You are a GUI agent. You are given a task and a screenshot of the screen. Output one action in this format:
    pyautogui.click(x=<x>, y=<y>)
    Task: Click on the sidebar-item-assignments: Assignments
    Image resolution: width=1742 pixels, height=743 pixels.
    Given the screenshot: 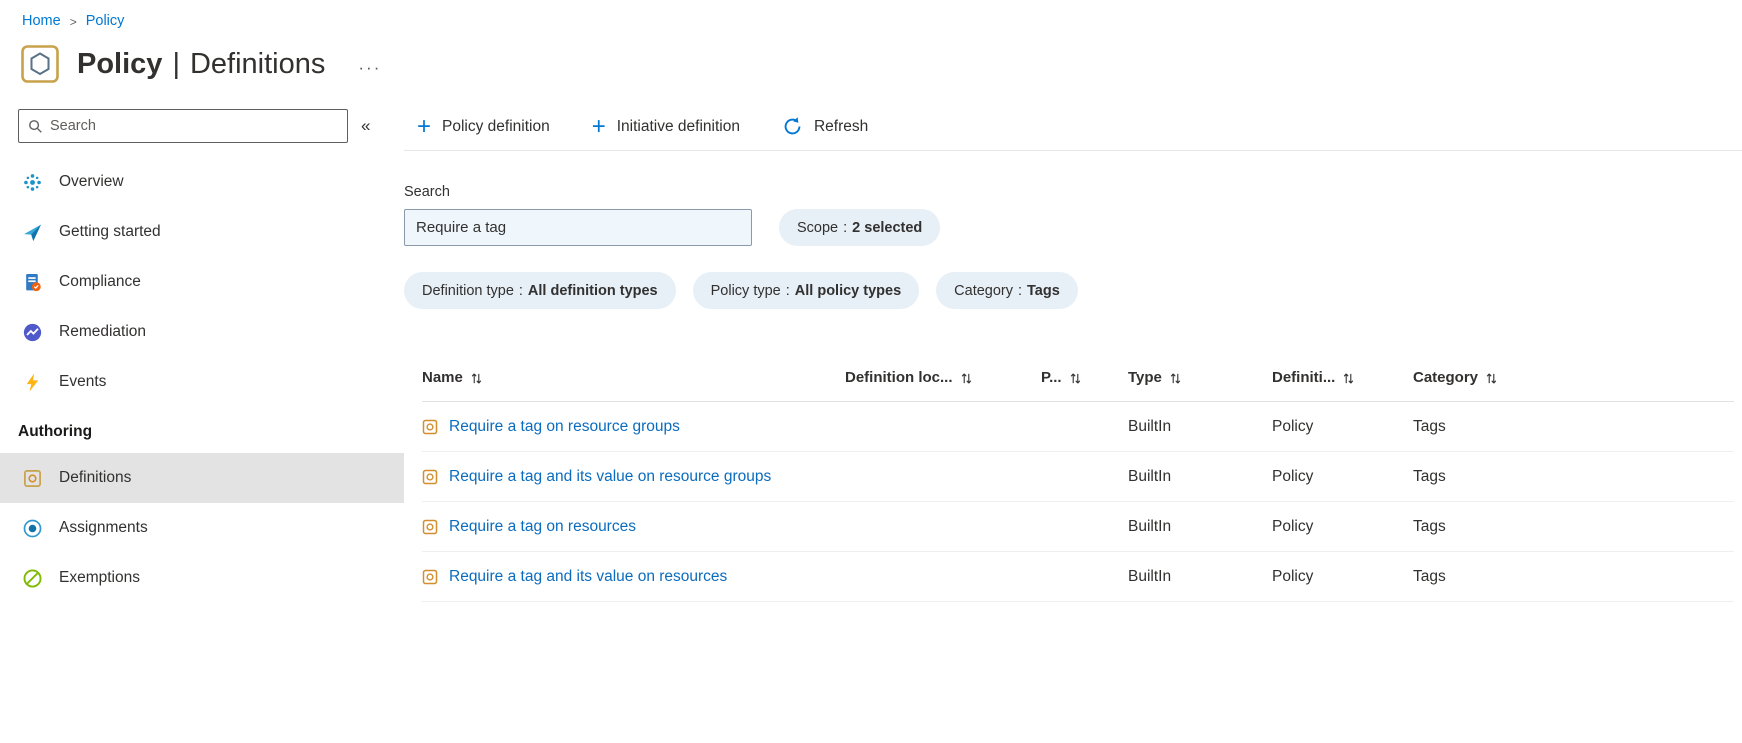 What is the action you would take?
    pyautogui.click(x=202, y=528)
    